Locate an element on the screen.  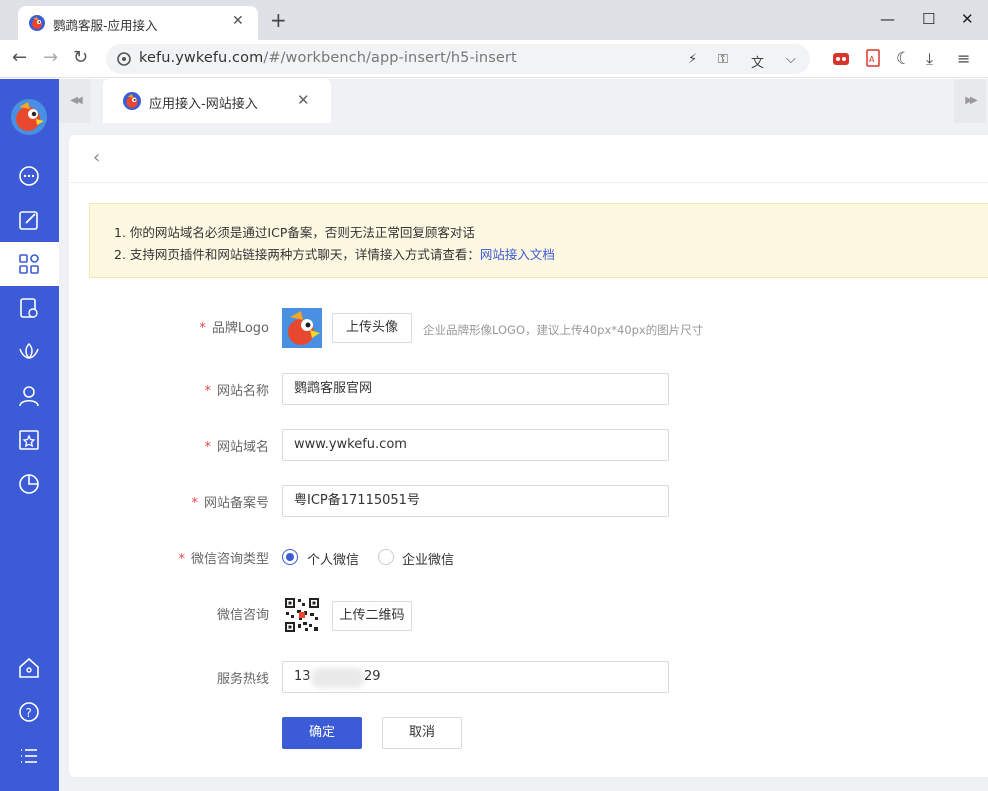
personal-wechat-label: 个人微信 is located at coordinates (333, 558).